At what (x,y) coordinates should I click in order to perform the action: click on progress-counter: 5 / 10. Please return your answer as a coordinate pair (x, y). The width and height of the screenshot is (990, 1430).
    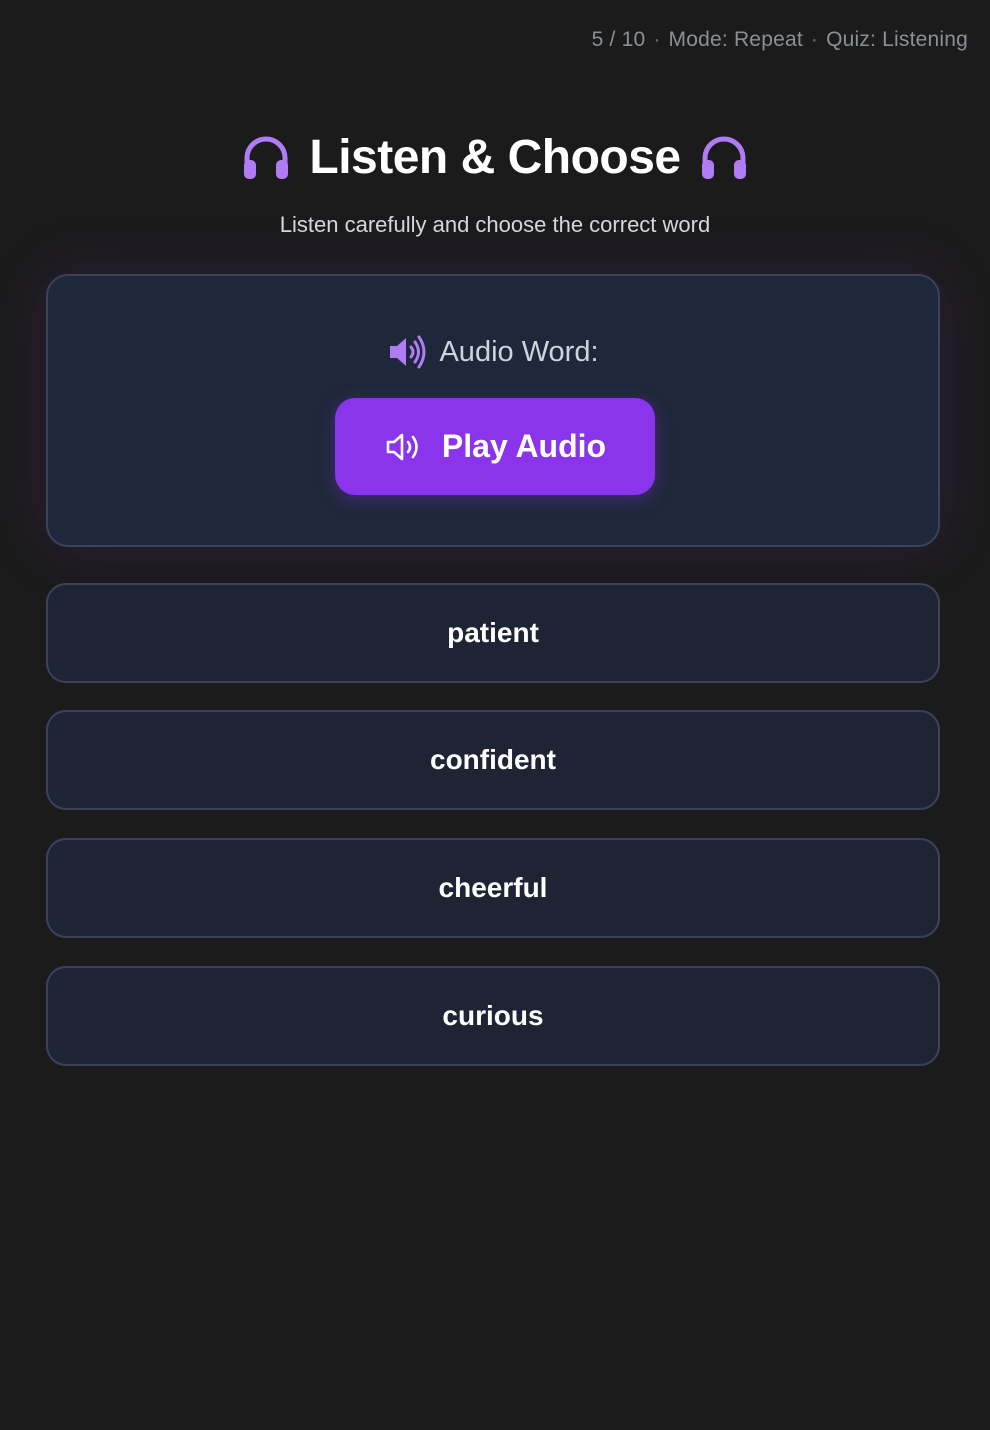
    Looking at the image, I should click on (618, 39).